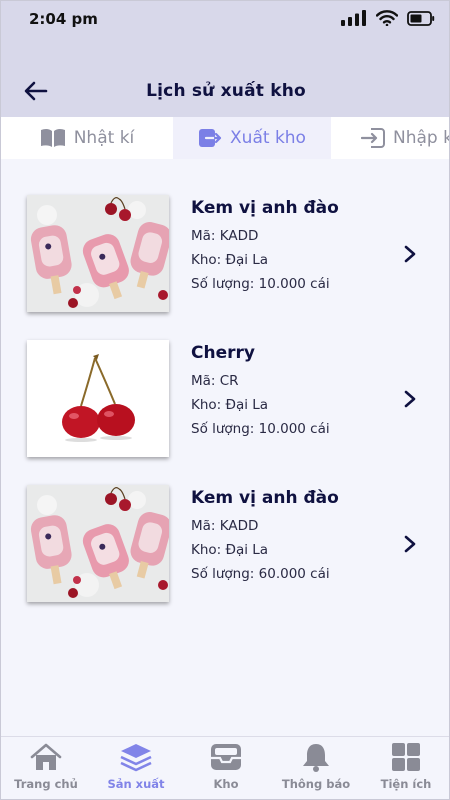 The height and width of the screenshot is (800, 450). Describe the element at coordinates (406, 784) in the screenshot. I see `nav-label: Tiện ích` at that location.